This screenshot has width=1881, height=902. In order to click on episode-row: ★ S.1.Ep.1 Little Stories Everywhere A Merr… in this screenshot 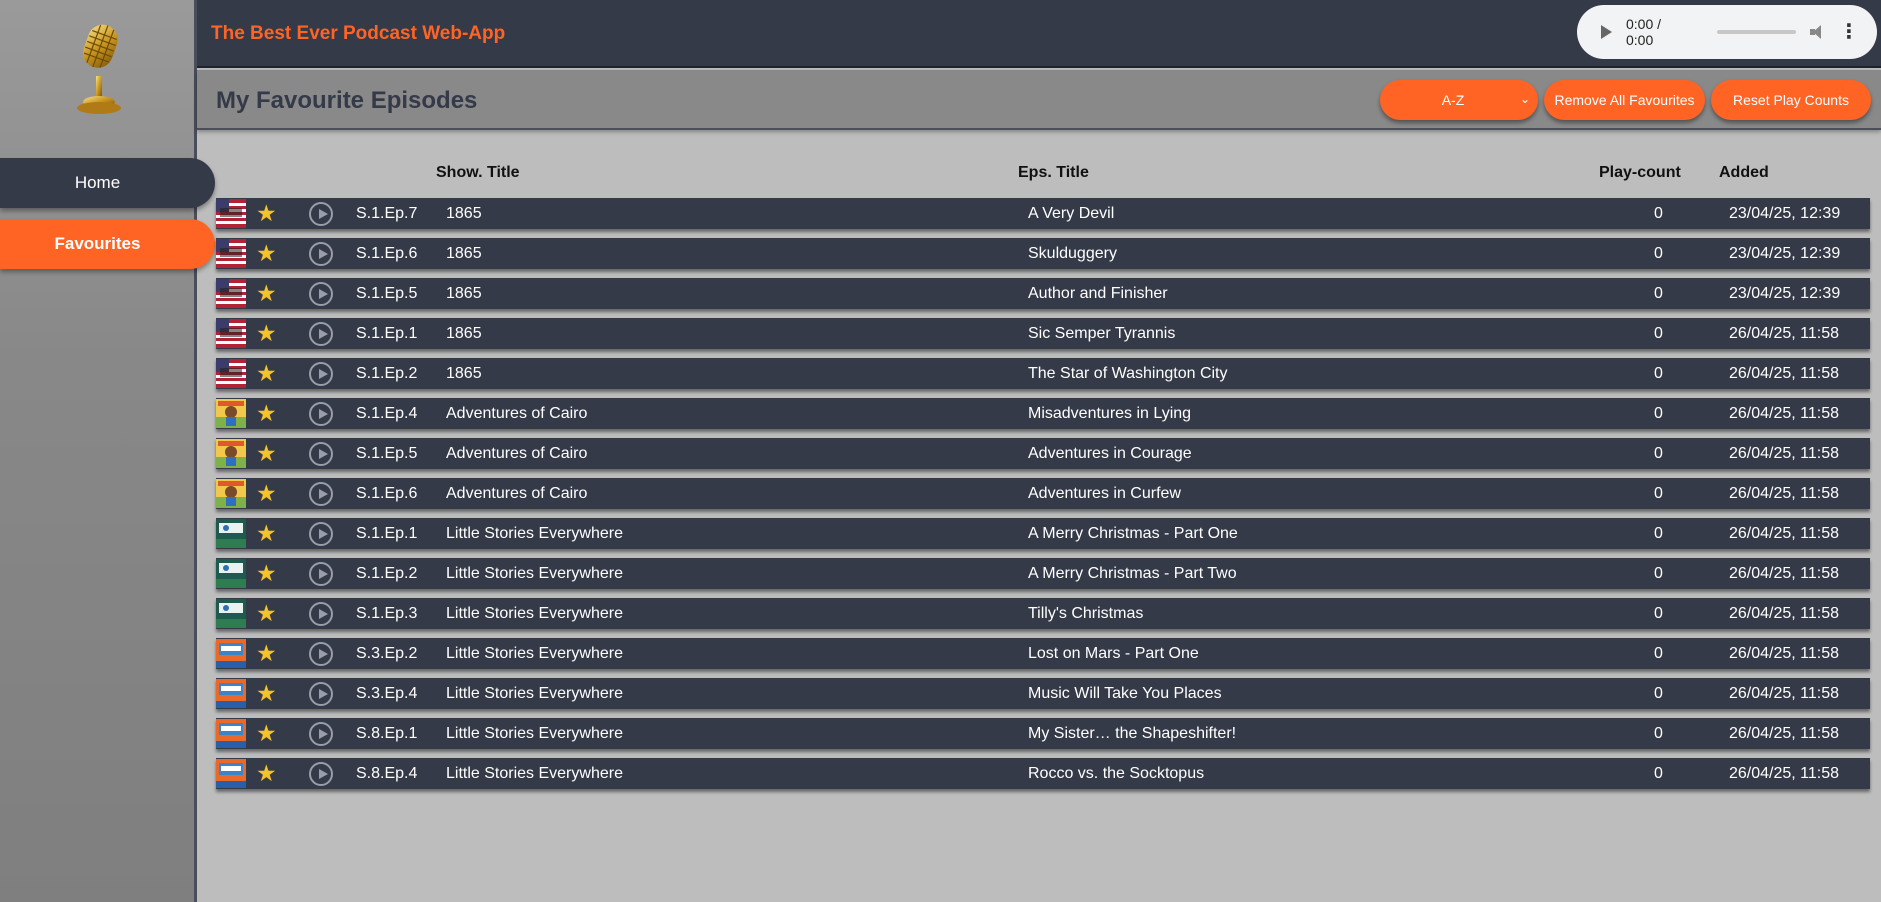, I will do `click(1043, 533)`.